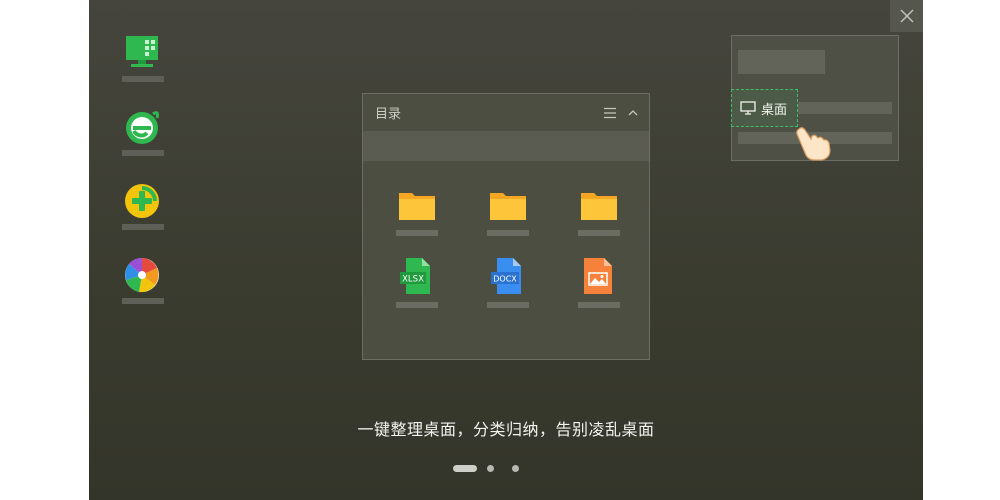  What do you see at coordinates (506, 112) in the screenshot?
I see `directory-header: 目录` at bounding box center [506, 112].